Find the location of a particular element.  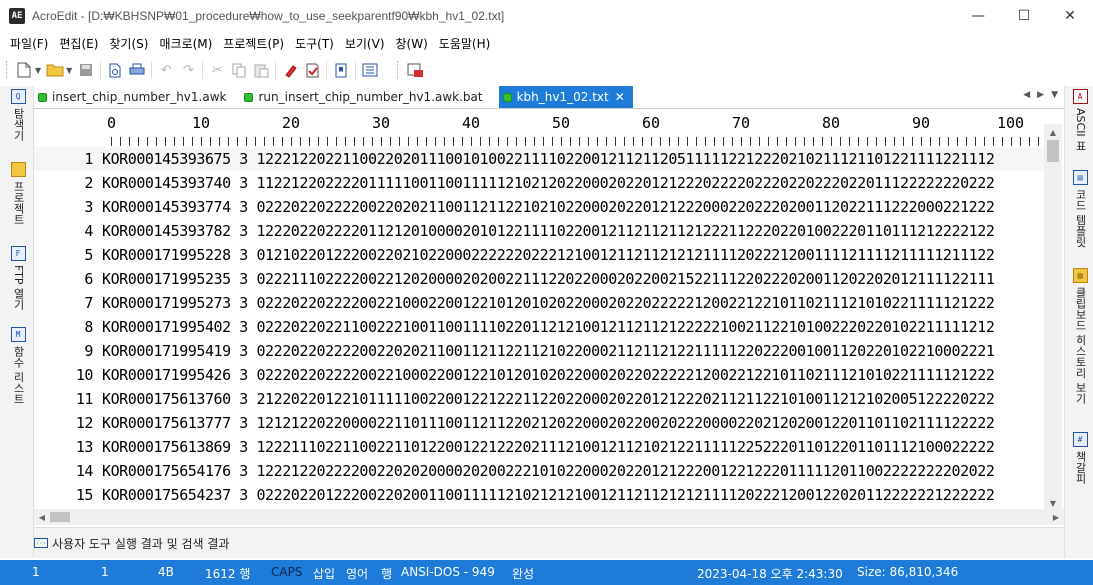

side-tab-project: 프로젝트 is located at coordinates (18, 193).